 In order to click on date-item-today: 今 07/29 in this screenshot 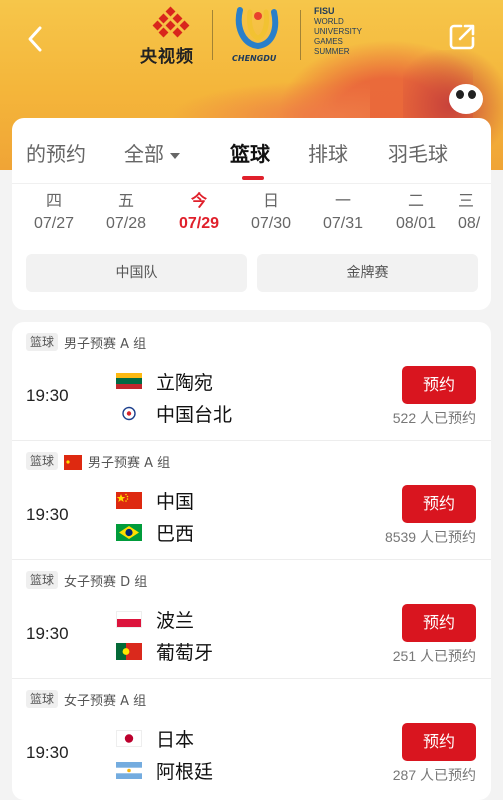, I will do `click(199, 213)`.